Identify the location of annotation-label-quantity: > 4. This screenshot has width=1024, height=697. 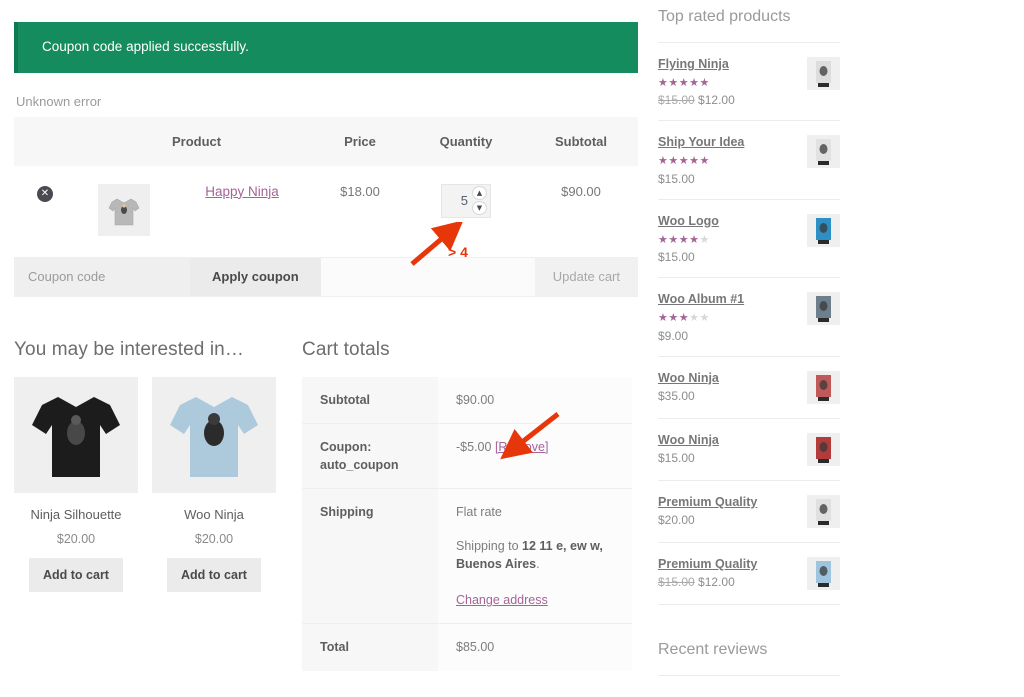
(458, 252).